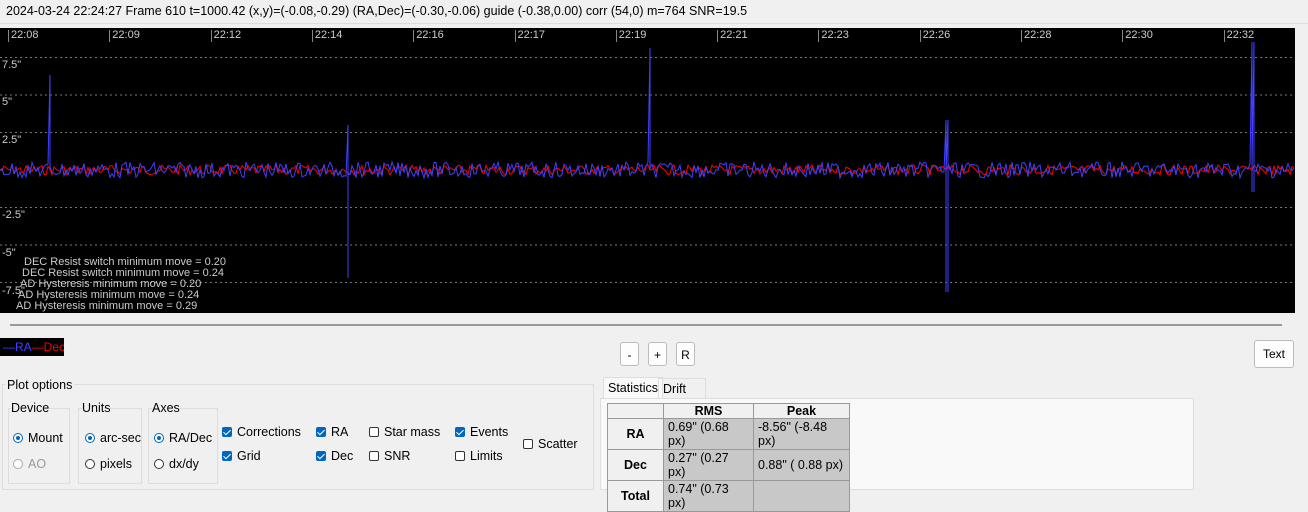 This screenshot has height=512, width=1308. I want to click on zoom-in-button: +, so click(657, 354).